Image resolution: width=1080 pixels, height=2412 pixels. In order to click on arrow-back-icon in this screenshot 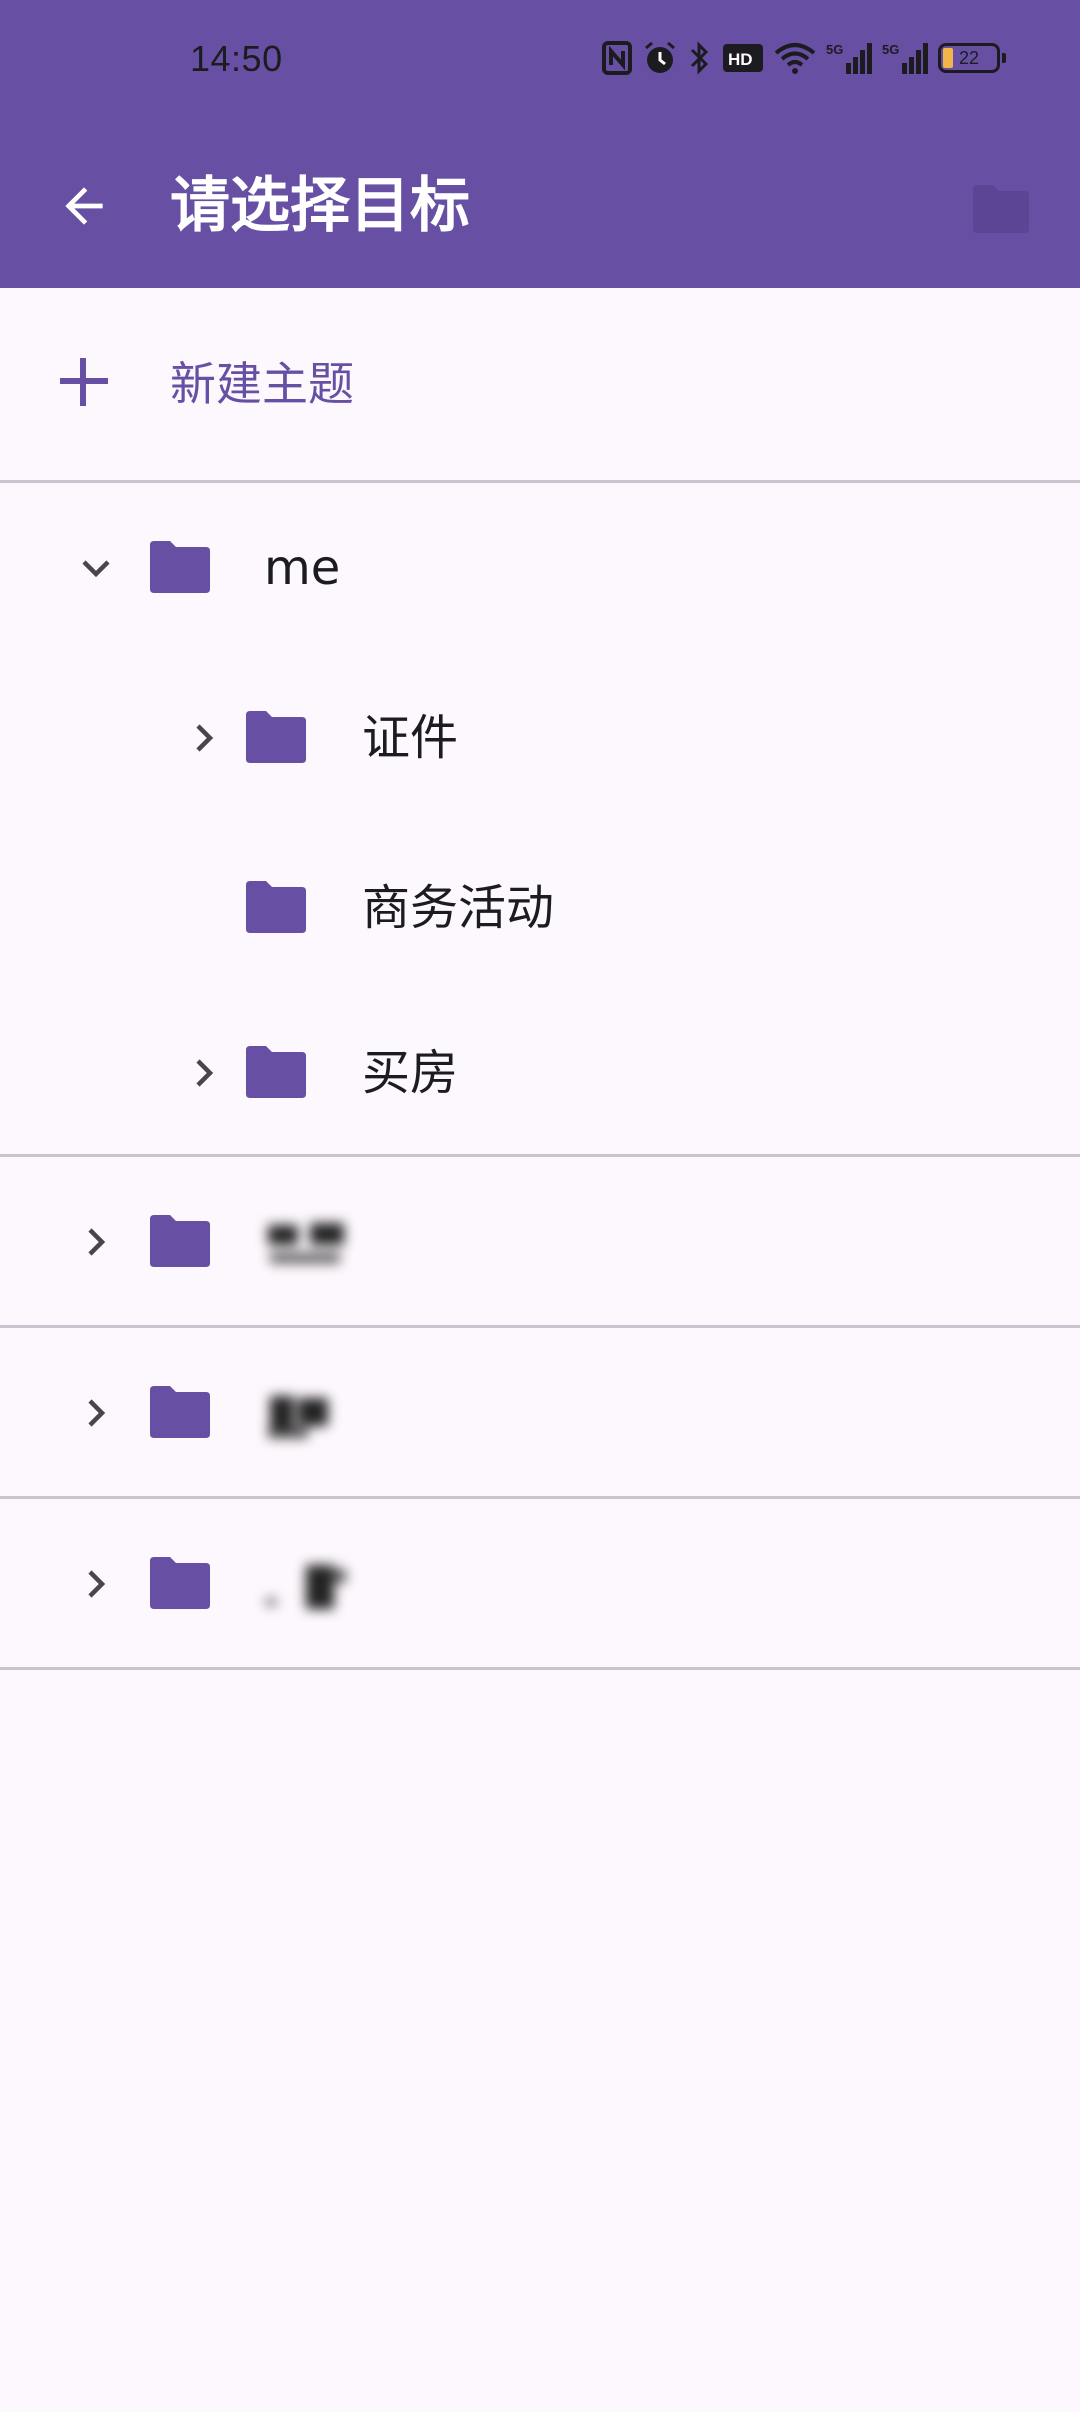, I will do `click(84, 206)`.